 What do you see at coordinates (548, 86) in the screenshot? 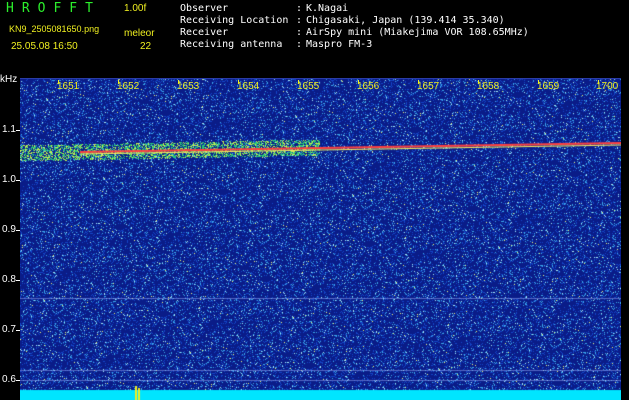
I see `x-tick-label: 1659` at bounding box center [548, 86].